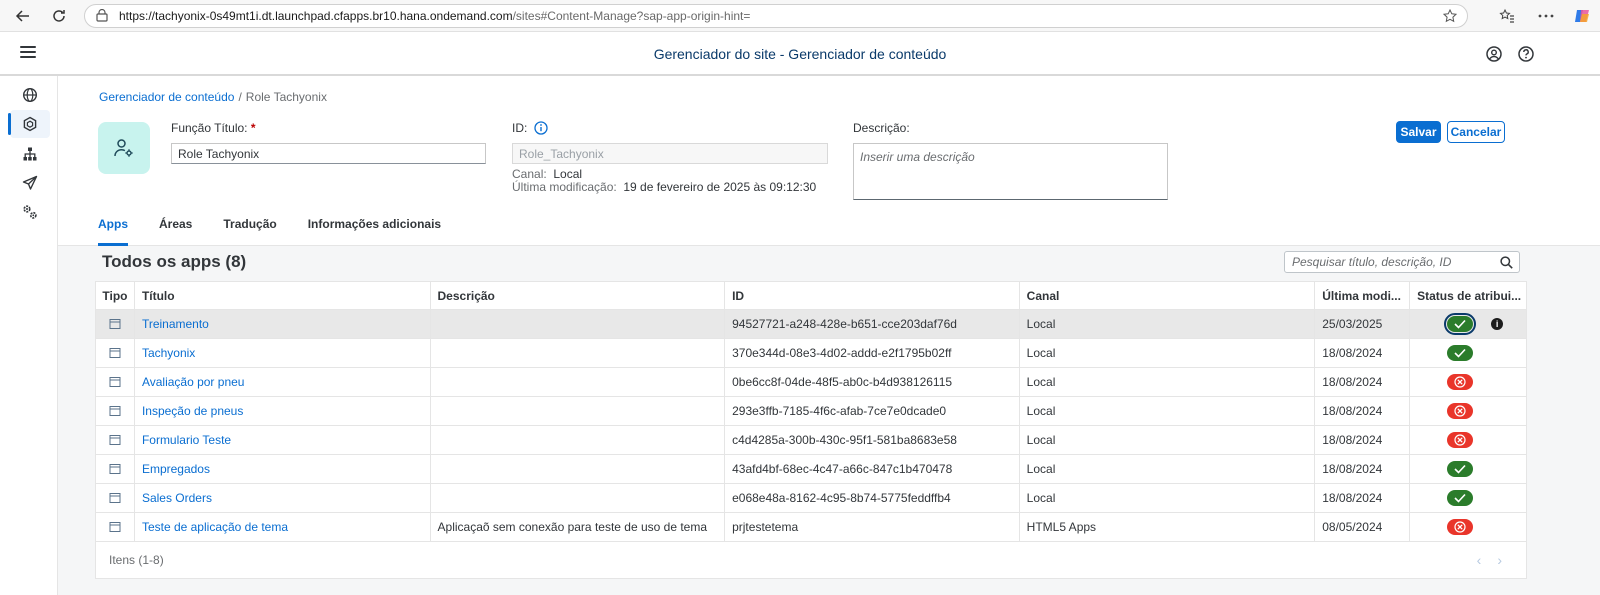 This screenshot has width=1600, height=595. What do you see at coordinates (374, 230) in the screenshot?
I see `tab-informacoes-adicionais: Informações adicionais` at bounding box center [374, 230].